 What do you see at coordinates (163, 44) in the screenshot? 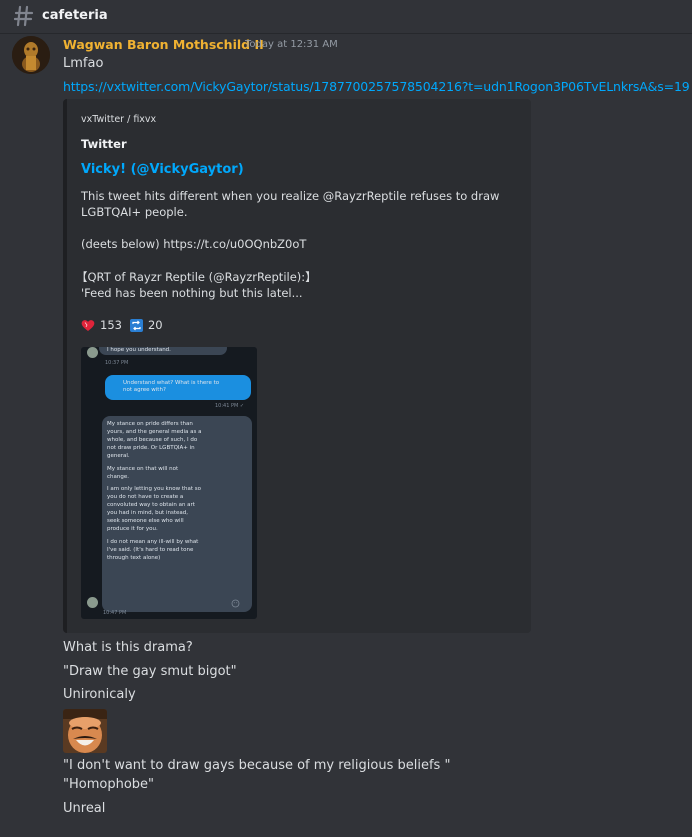
I see `message-author: Wagwan Baron Mothschild II` at bounding box center [163, 44].